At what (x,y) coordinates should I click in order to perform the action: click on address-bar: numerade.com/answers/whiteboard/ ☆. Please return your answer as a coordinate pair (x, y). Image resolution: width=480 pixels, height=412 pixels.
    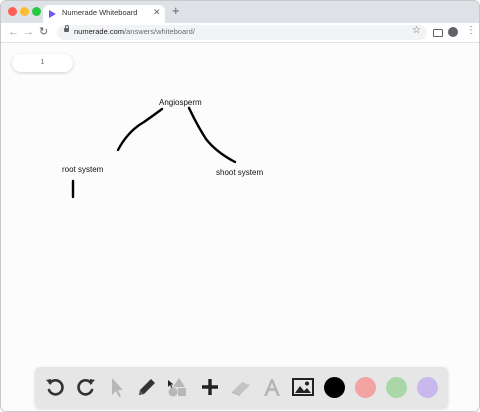
    Looking at the image, I should click on (242, 32).